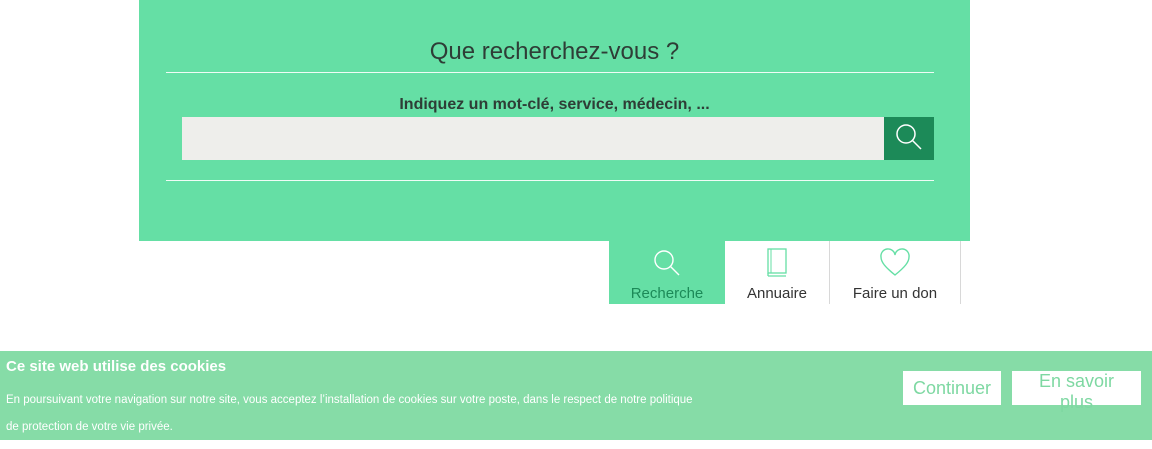  What do you see at coordinates (895, 293) in the screenshot?
I see `tab-label: Faire un don` at bounding box center [895, 293].